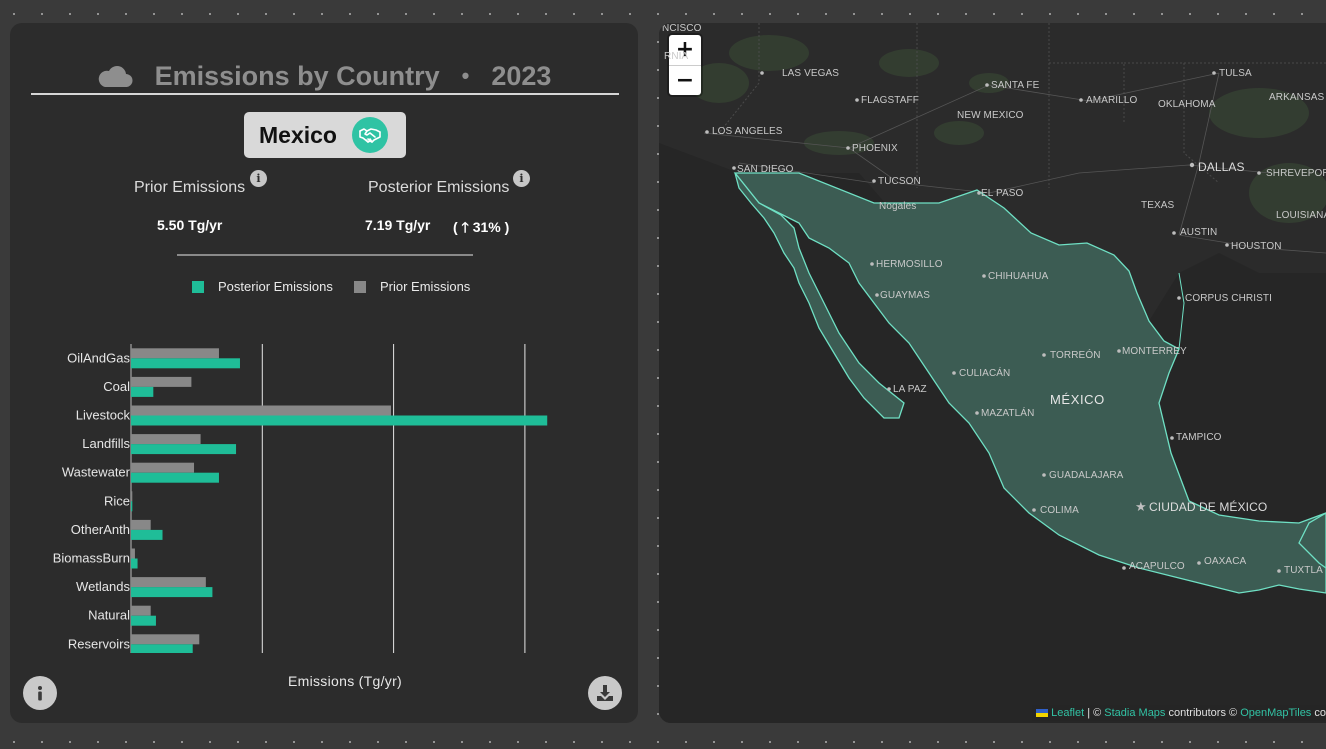 The width and height of the screenshot is (1326, 749). Describe the element at coordinates (175, 353) in the screenshot. I see `bar-prior-OilAndGas` at that location.